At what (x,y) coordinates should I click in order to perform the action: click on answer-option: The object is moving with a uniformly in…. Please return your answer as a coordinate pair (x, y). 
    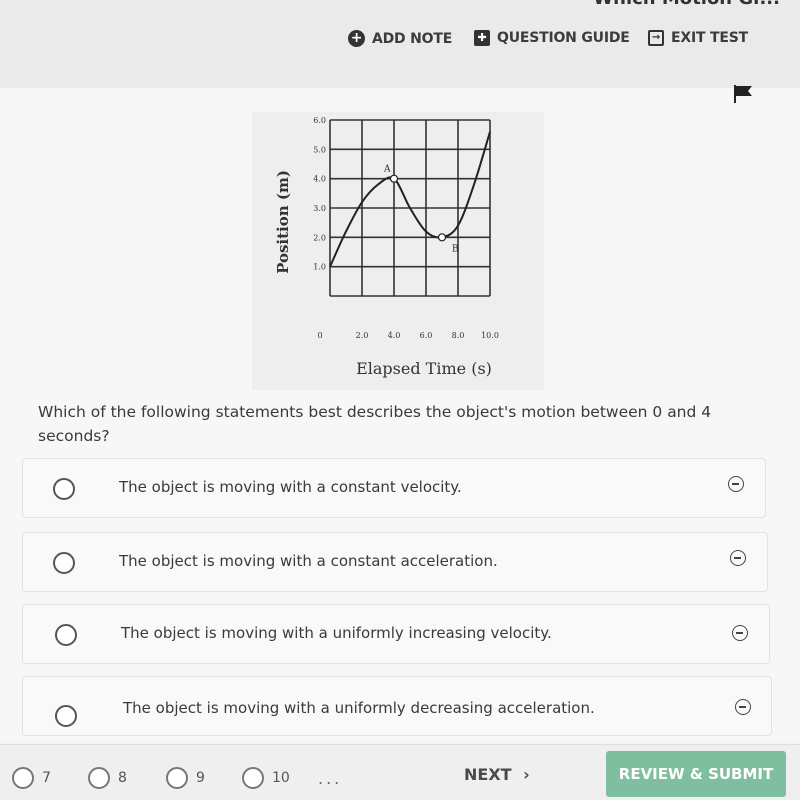
    Looking at the image, I should click on (396, 634).